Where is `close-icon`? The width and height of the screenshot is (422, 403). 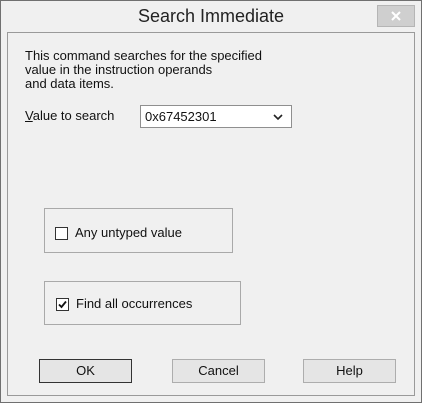 close-icon is located at coordinates (396, 16).